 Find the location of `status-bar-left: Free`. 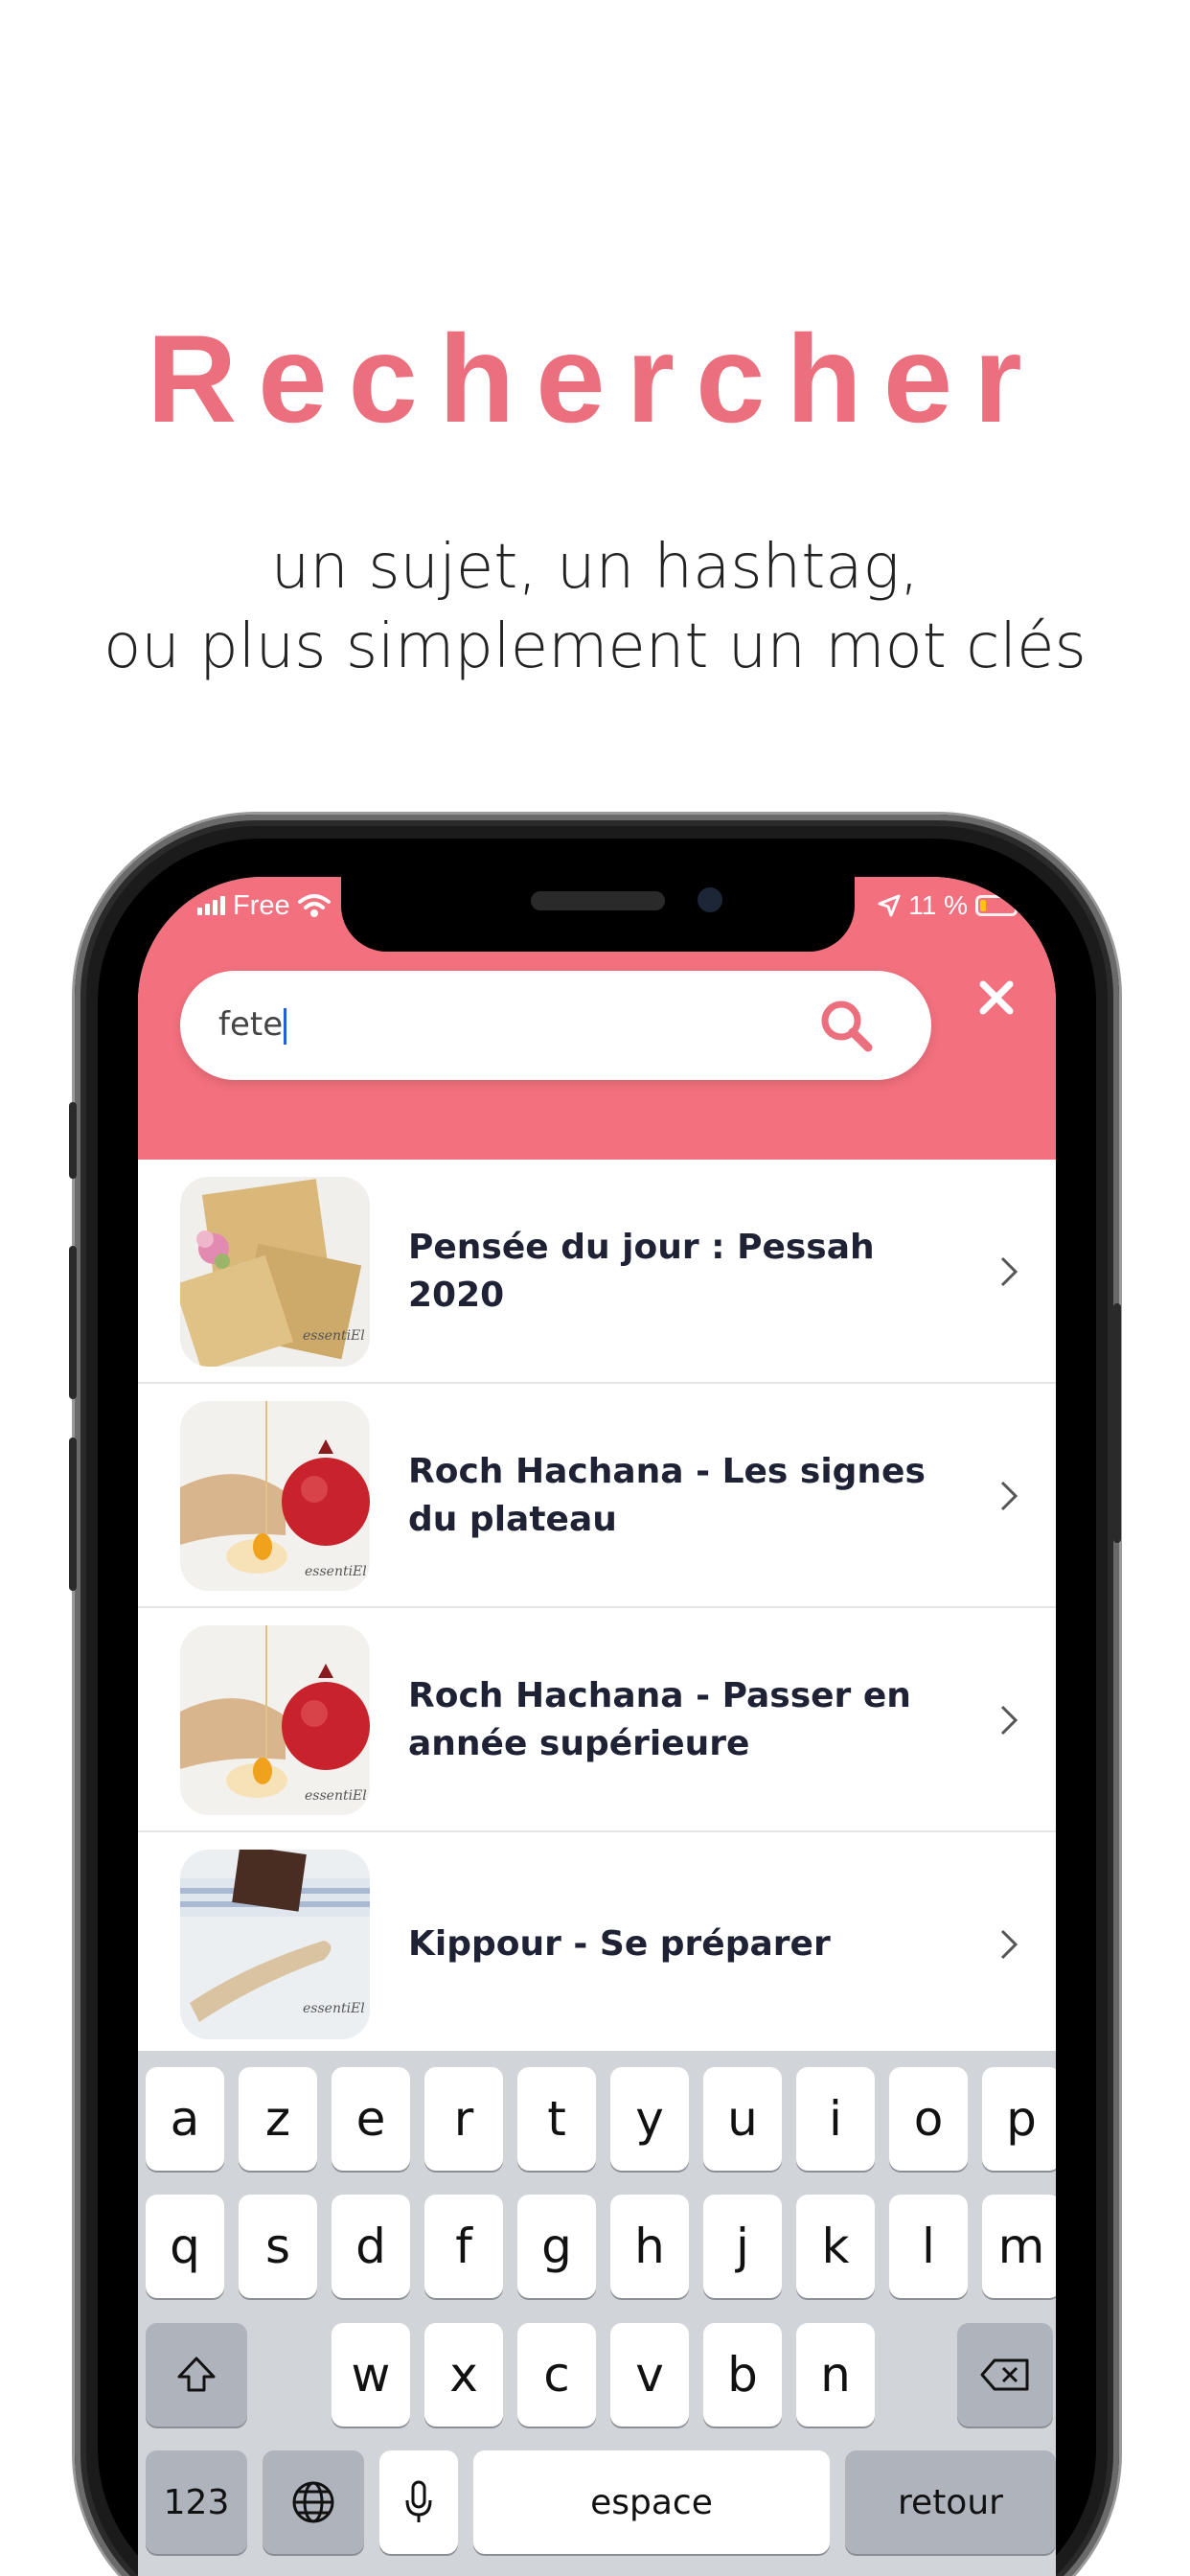

status-bar-left: Free is located at coordinates (264, 905).